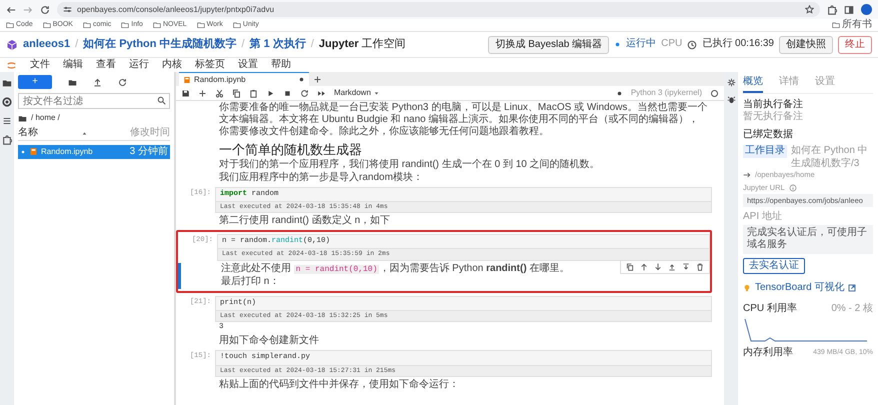 This screenshot has height=405, width=878. What do you see at coordinates (7, 102) in the screenshot?
I see `running-sessions-icon` at bounding box center [7, 102].